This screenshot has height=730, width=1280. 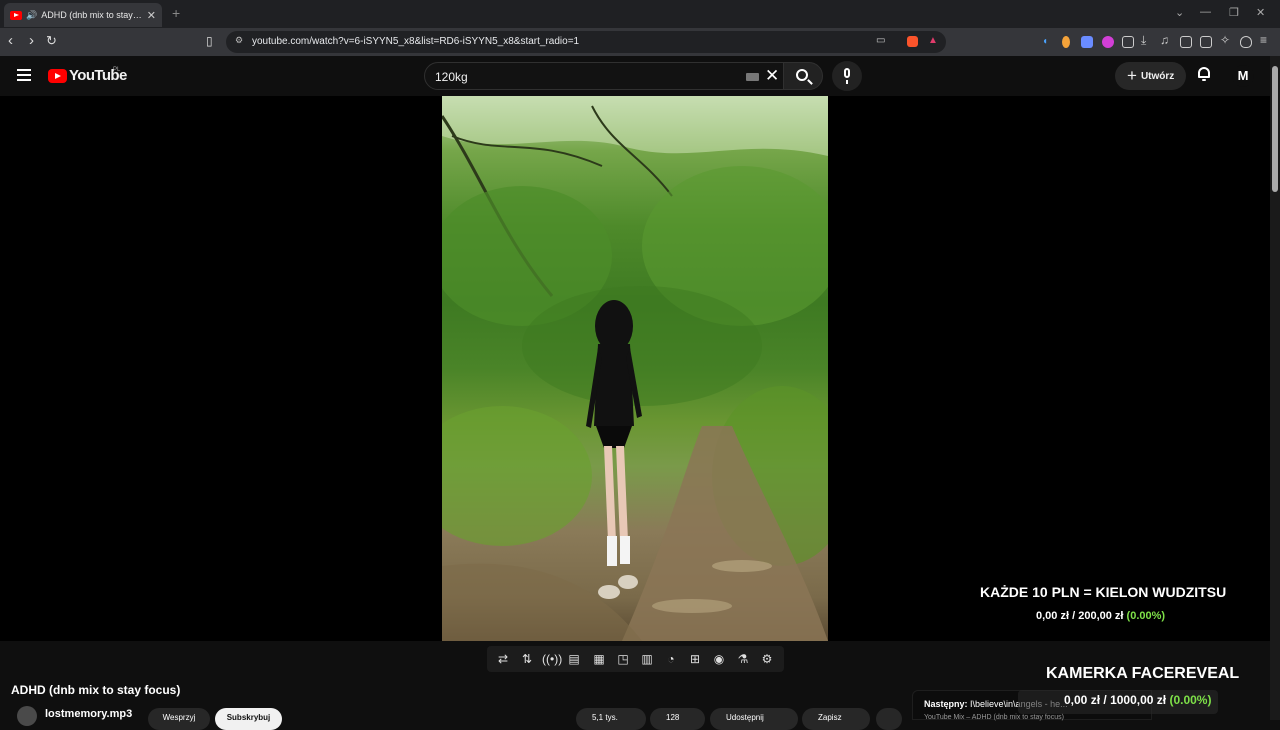 What do you see at coordinates (1087, 42) in the screenshot?
I see `extension-blue-icon` at bounding box center [1087, 42].